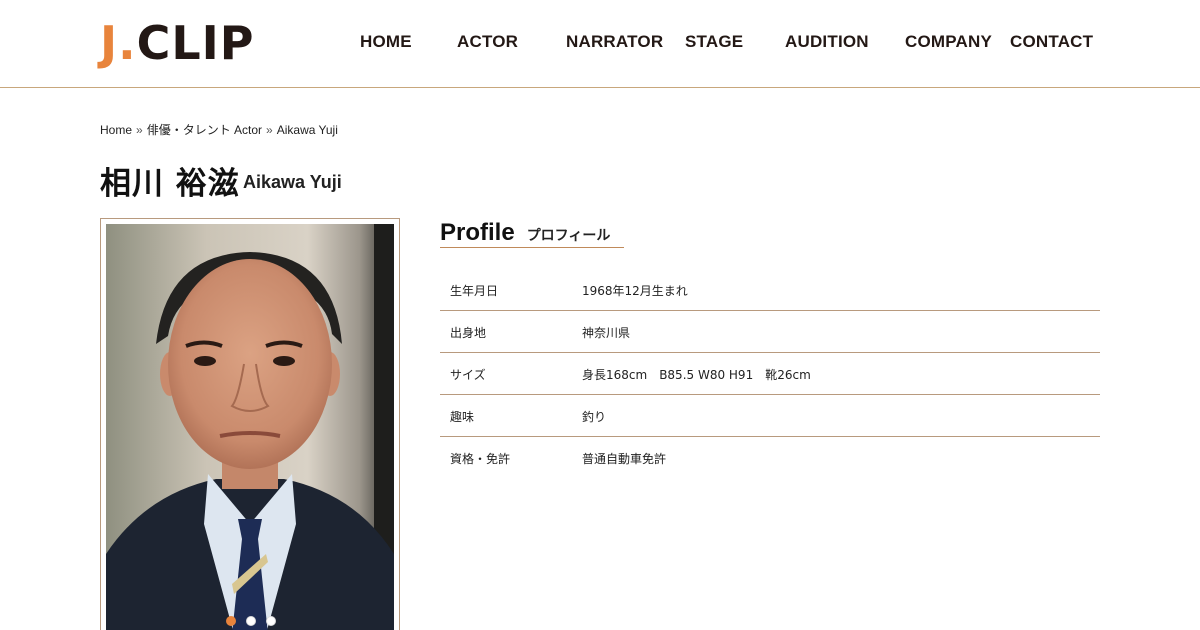  I want to click on breadcrumb-current: Aikawa Yuji, so click(307, 130).